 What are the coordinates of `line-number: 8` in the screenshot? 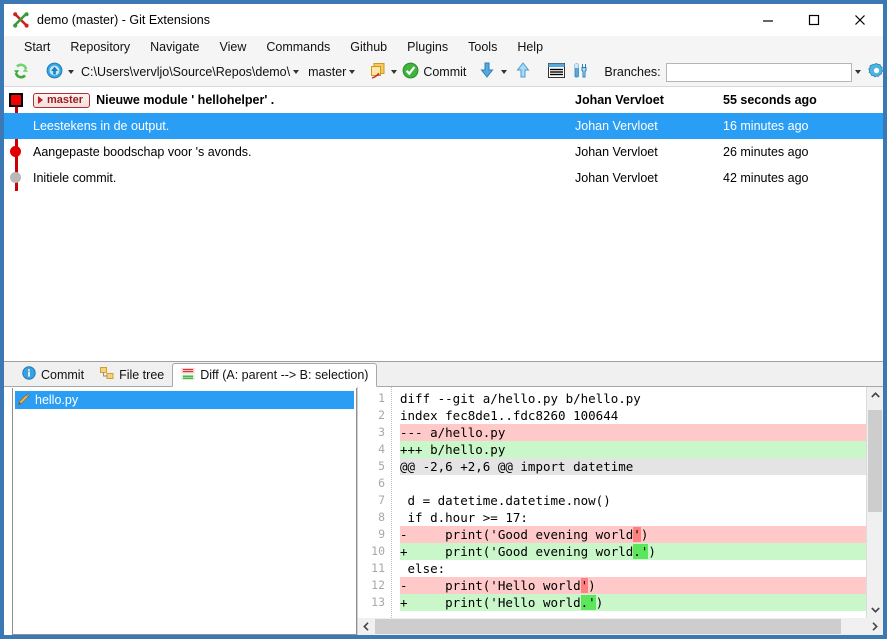 It's located at (381, 517).